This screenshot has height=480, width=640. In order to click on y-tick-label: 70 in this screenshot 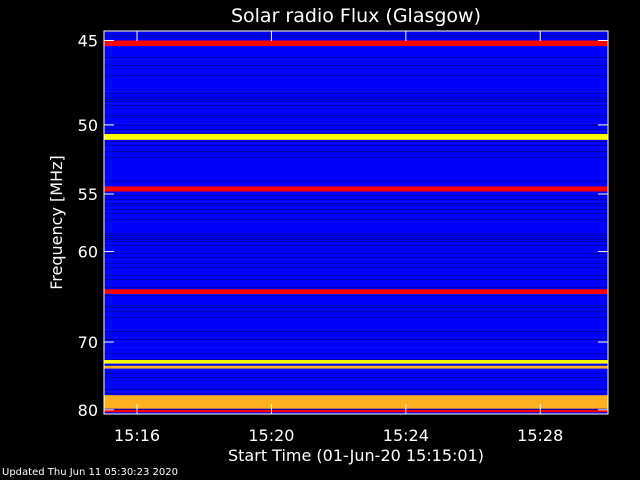, I will do `click(88, 342)`.